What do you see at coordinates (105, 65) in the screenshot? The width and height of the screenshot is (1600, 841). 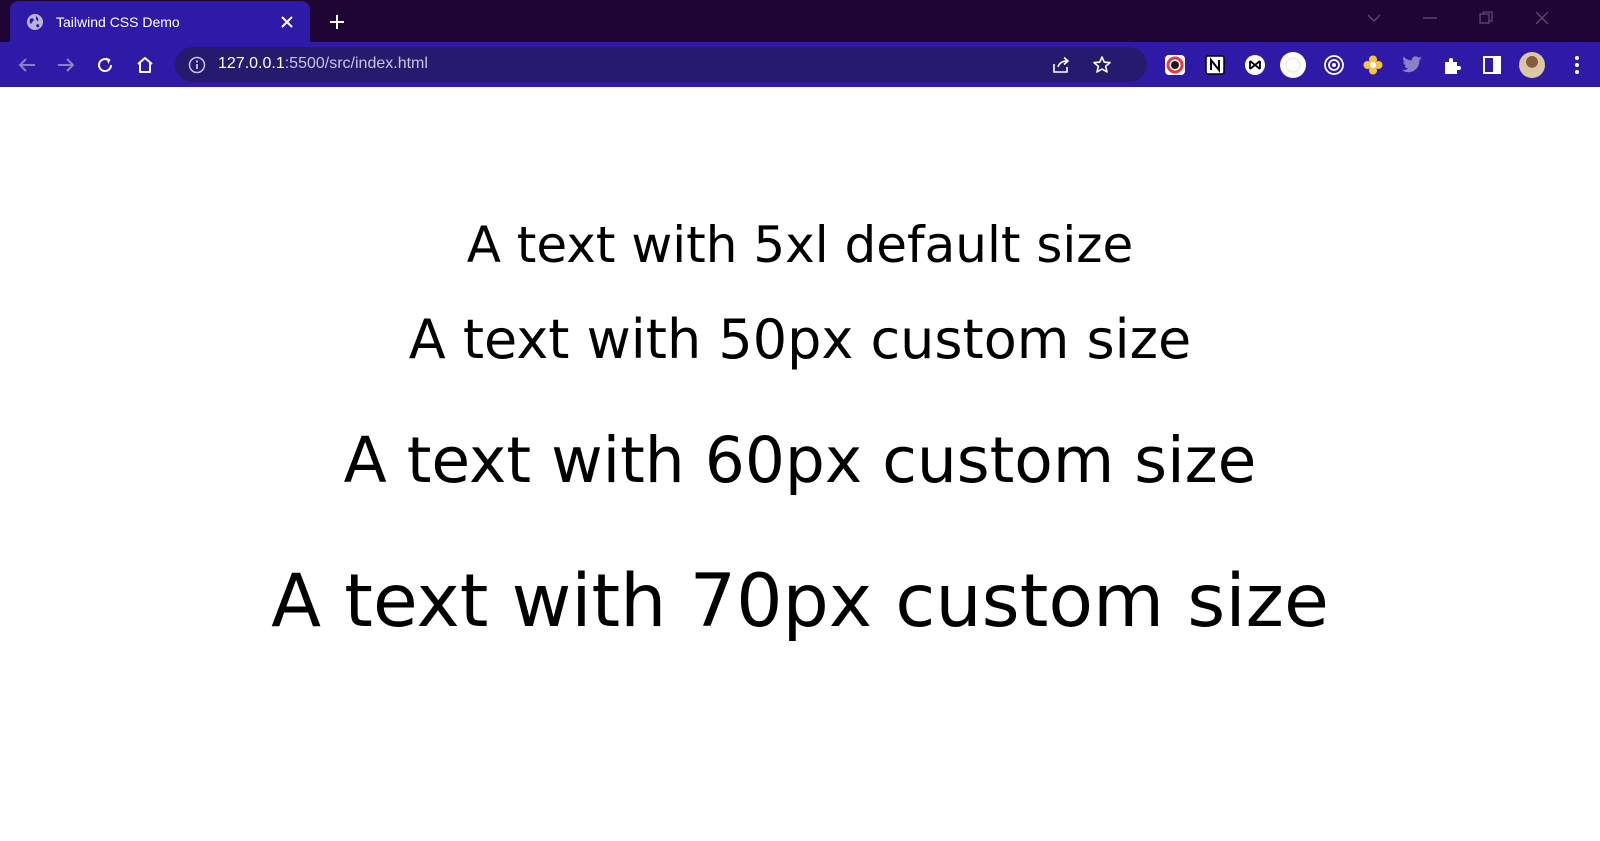 I see `reload-icon` at bounding box center [105, 65].